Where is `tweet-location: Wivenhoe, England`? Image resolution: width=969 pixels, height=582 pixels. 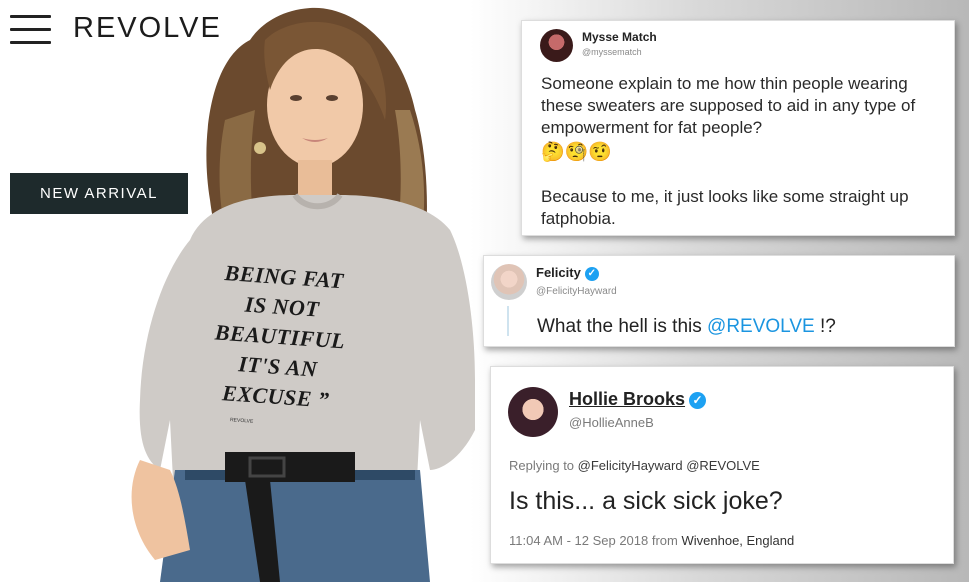
tweet-location: Wivenhoe, England is located at coordinates (737, 540).